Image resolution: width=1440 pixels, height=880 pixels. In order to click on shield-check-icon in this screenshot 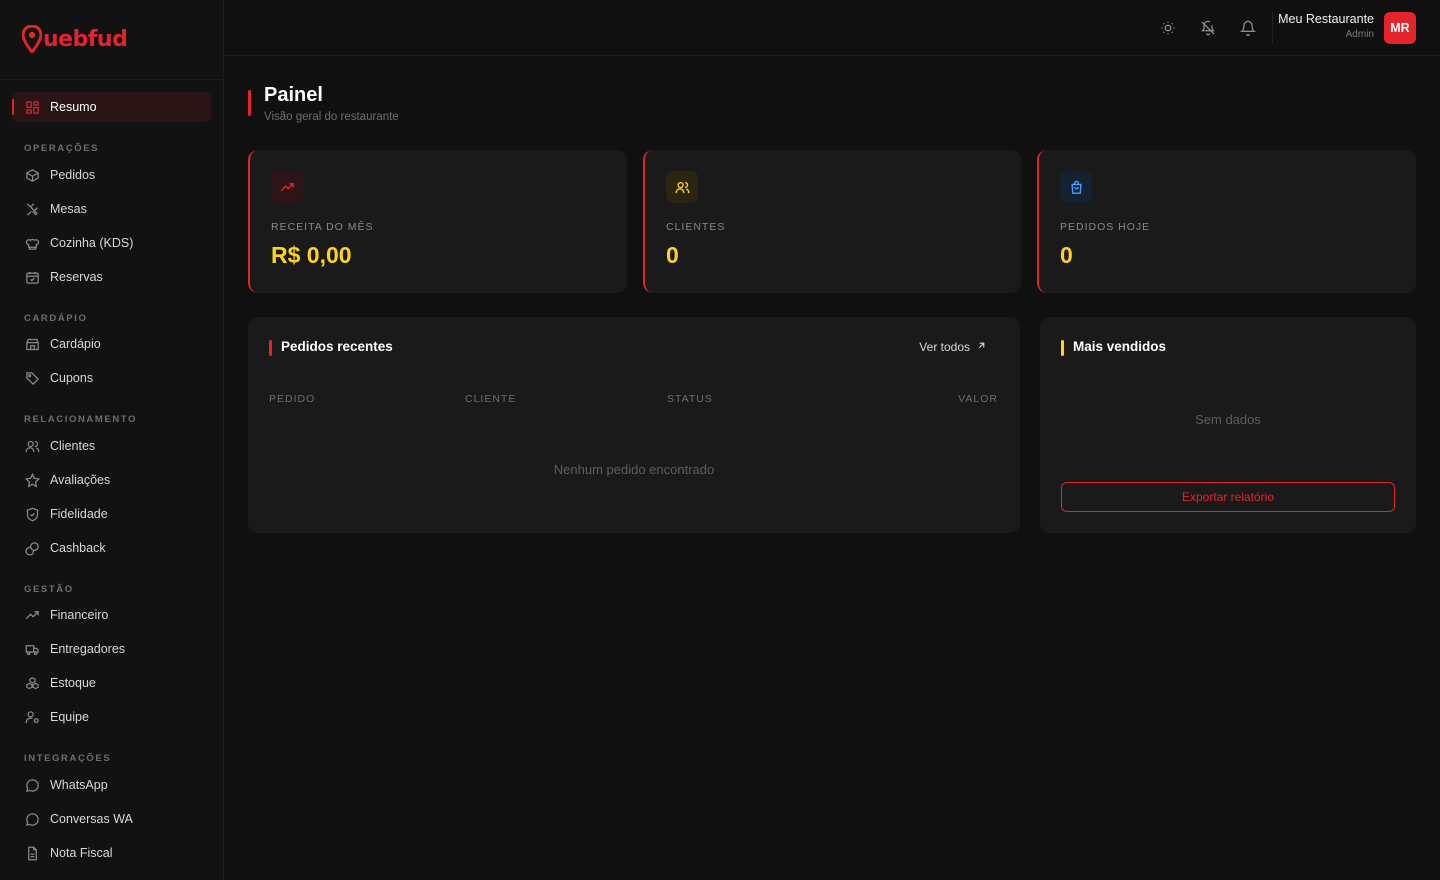, I will do `click(32, 514)`.